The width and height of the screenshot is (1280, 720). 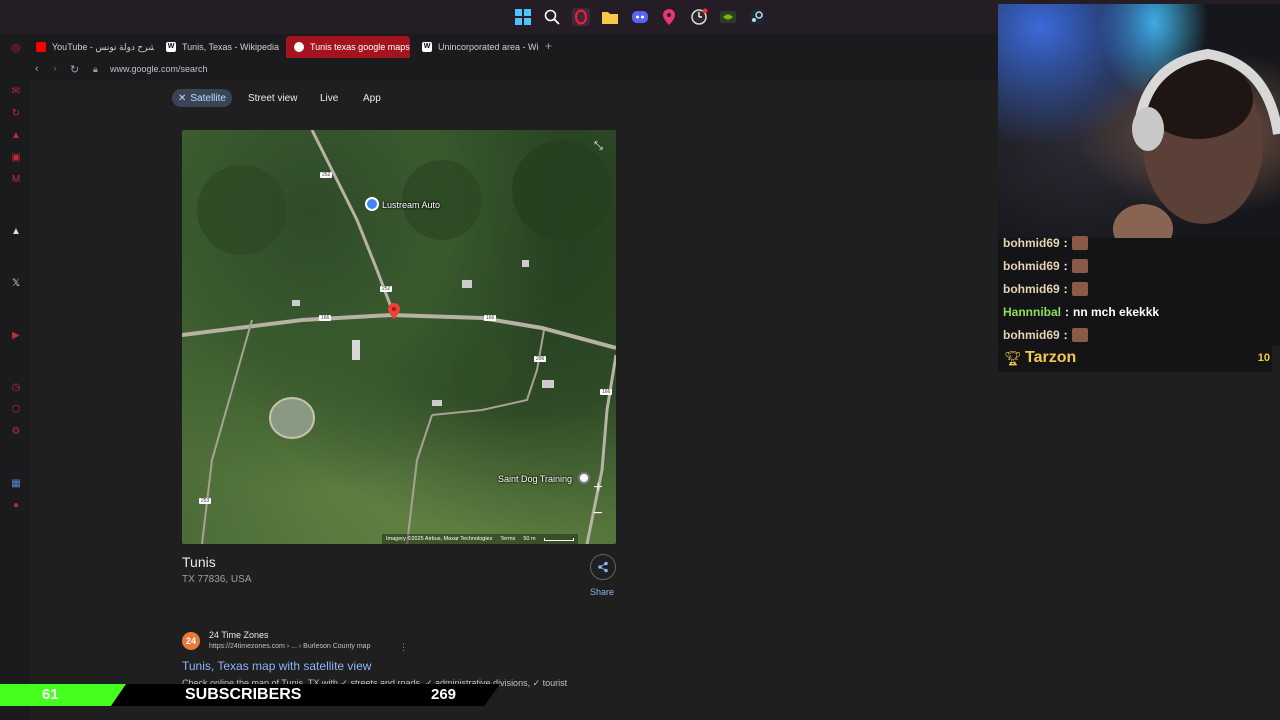 I want to click on top-chatter-bar: 🏆︎ Tarzon 10, so click(x=1135, y=359).